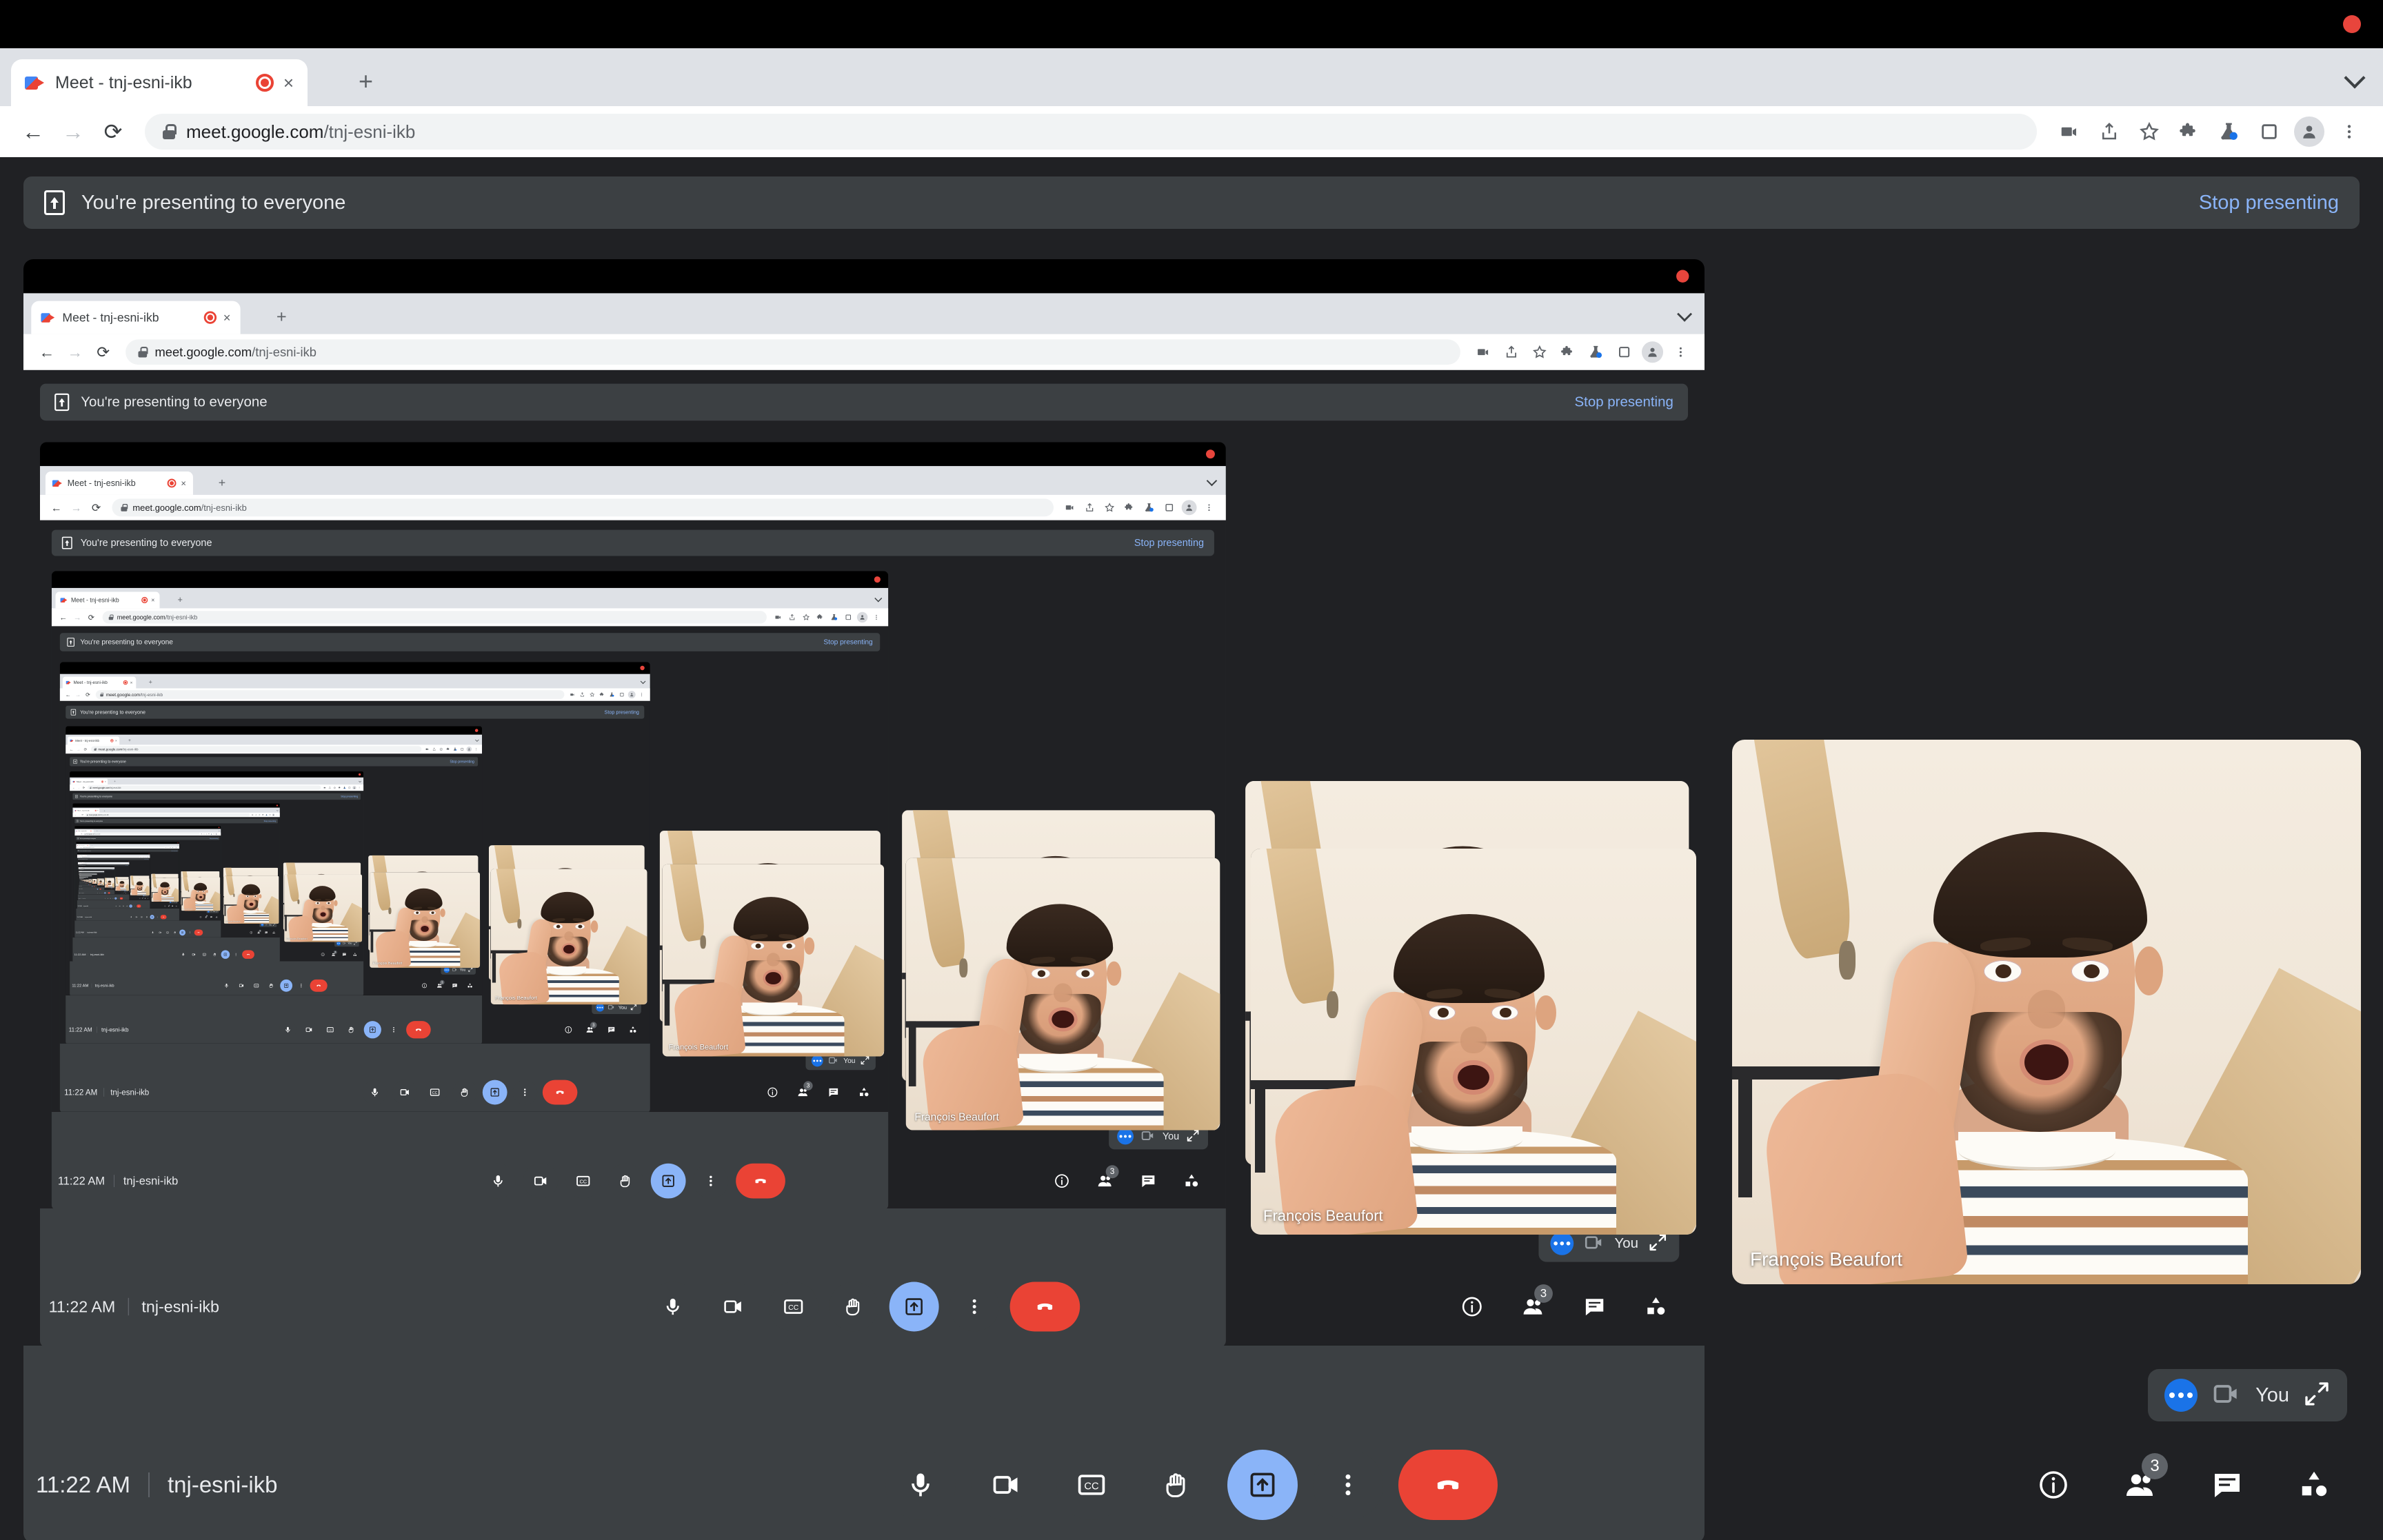  I want to click on raise-hand-button, so click(147, 918).